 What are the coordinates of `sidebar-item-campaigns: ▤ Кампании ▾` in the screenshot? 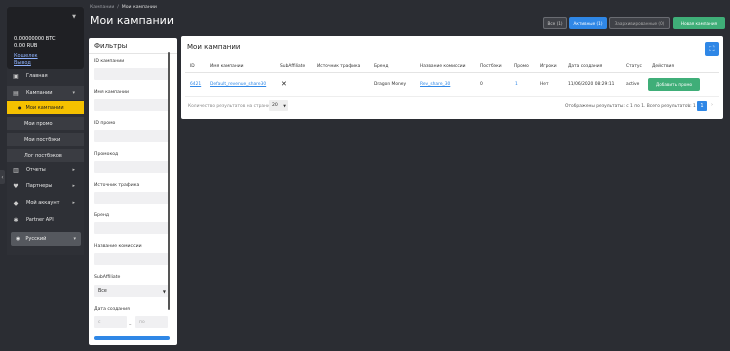 It's located at (45, 93).